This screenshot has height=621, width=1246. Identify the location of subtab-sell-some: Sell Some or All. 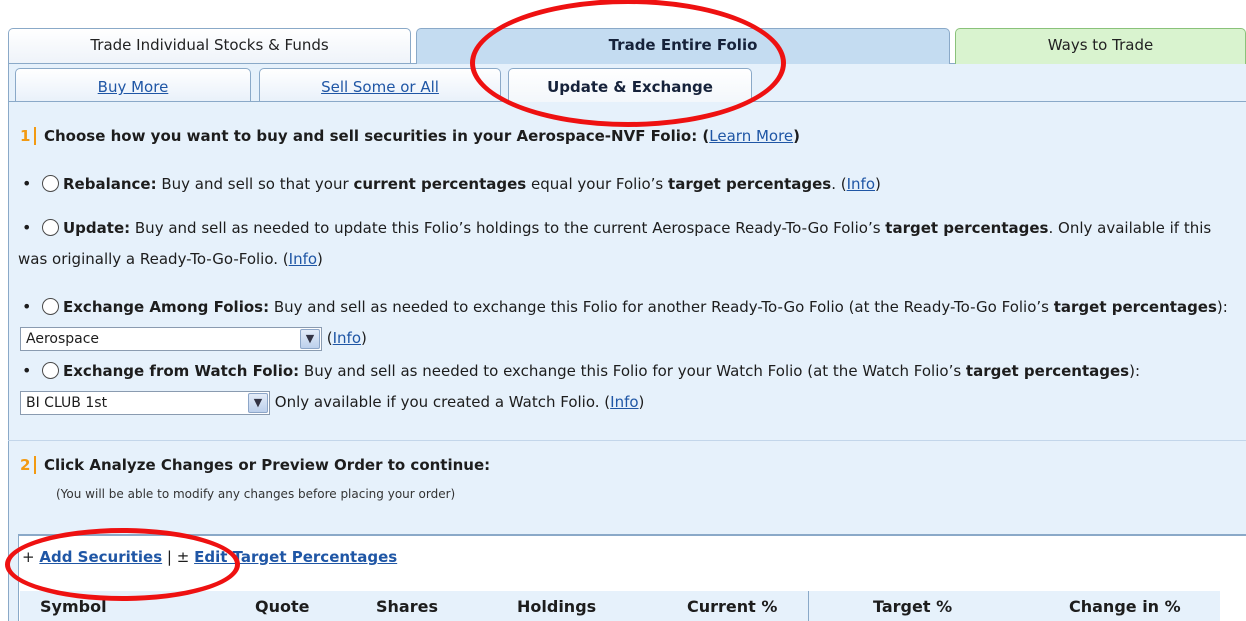
(380, 84).